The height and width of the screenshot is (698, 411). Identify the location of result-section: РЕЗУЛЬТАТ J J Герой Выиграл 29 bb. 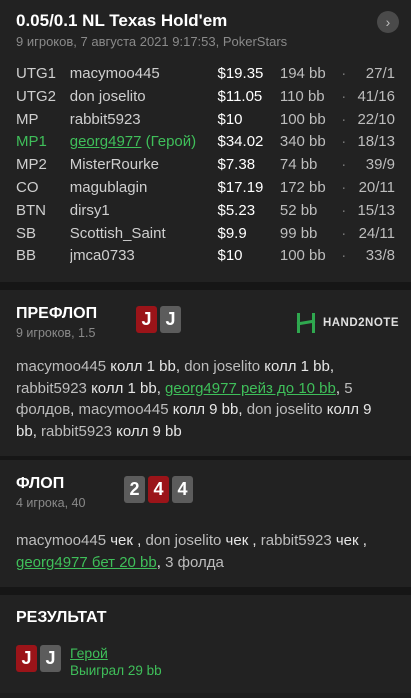
(205, 644).